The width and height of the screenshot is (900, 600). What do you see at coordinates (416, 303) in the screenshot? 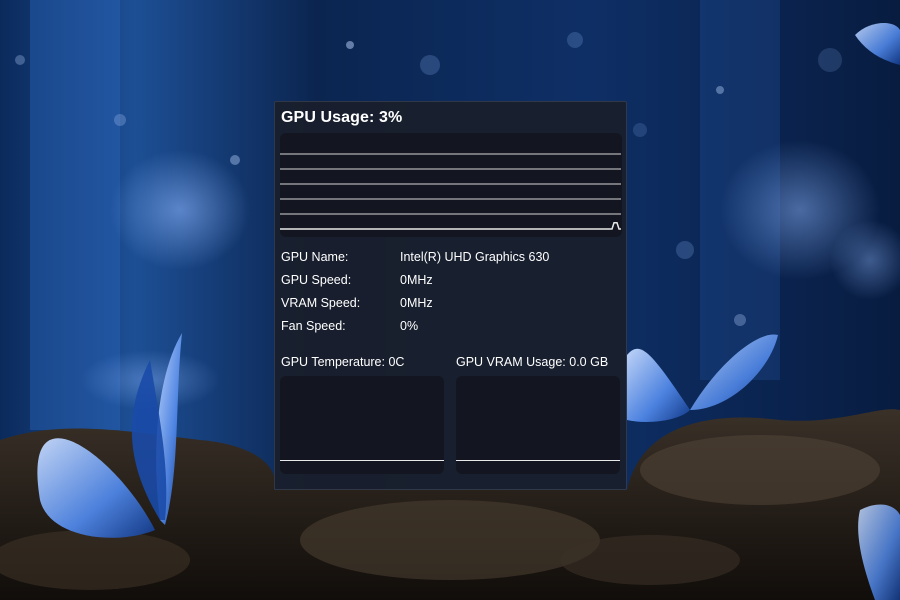
I see `vram-speed-value: 0MHz` at bounding box center [416, 303].